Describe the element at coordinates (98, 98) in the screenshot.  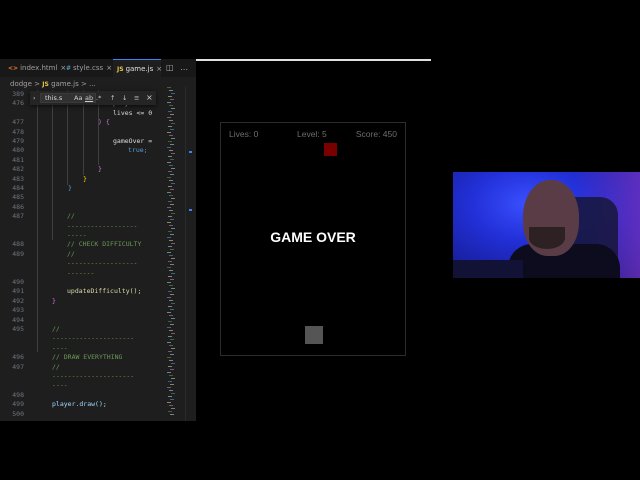
I see `regex-icon: .*` at that location.